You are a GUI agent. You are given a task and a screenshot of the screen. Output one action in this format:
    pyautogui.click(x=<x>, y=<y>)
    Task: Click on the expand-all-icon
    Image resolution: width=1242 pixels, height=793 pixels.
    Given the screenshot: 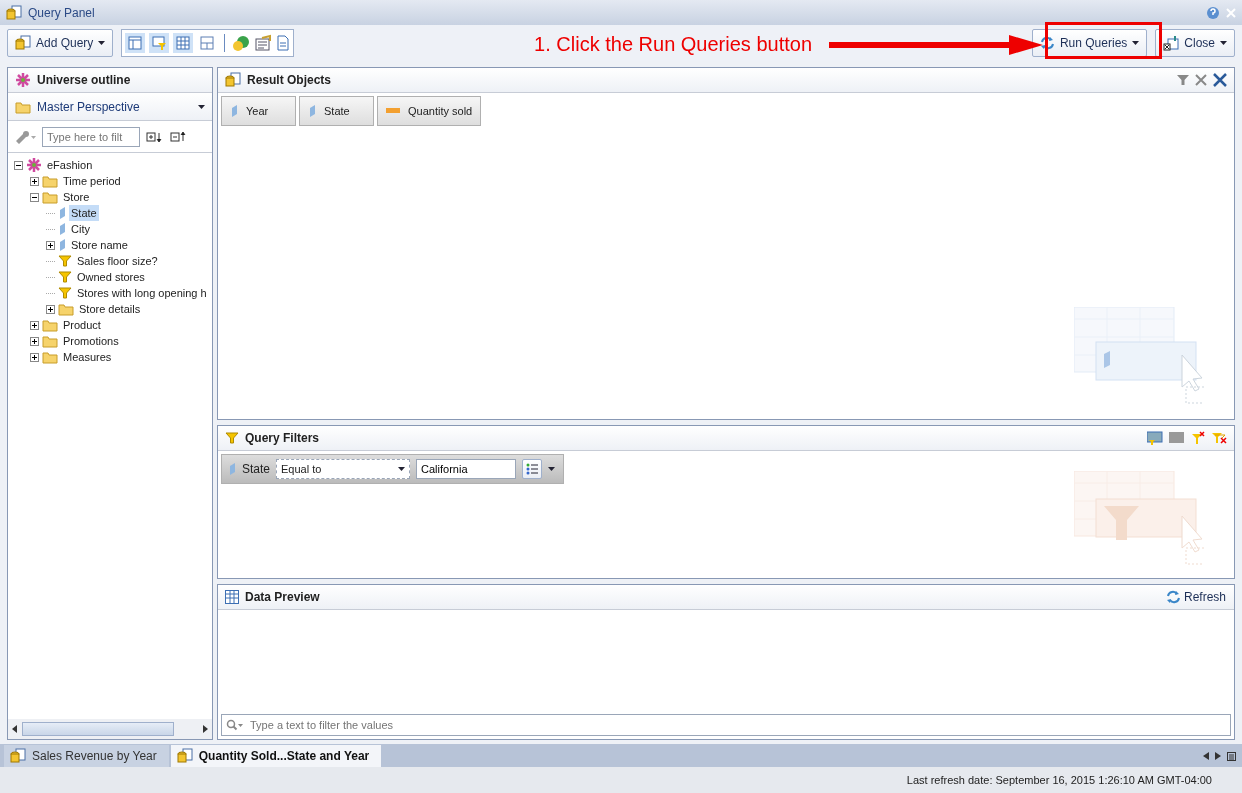 What is the action you would take?
    pyautogui.click(x=155, y=136)
    